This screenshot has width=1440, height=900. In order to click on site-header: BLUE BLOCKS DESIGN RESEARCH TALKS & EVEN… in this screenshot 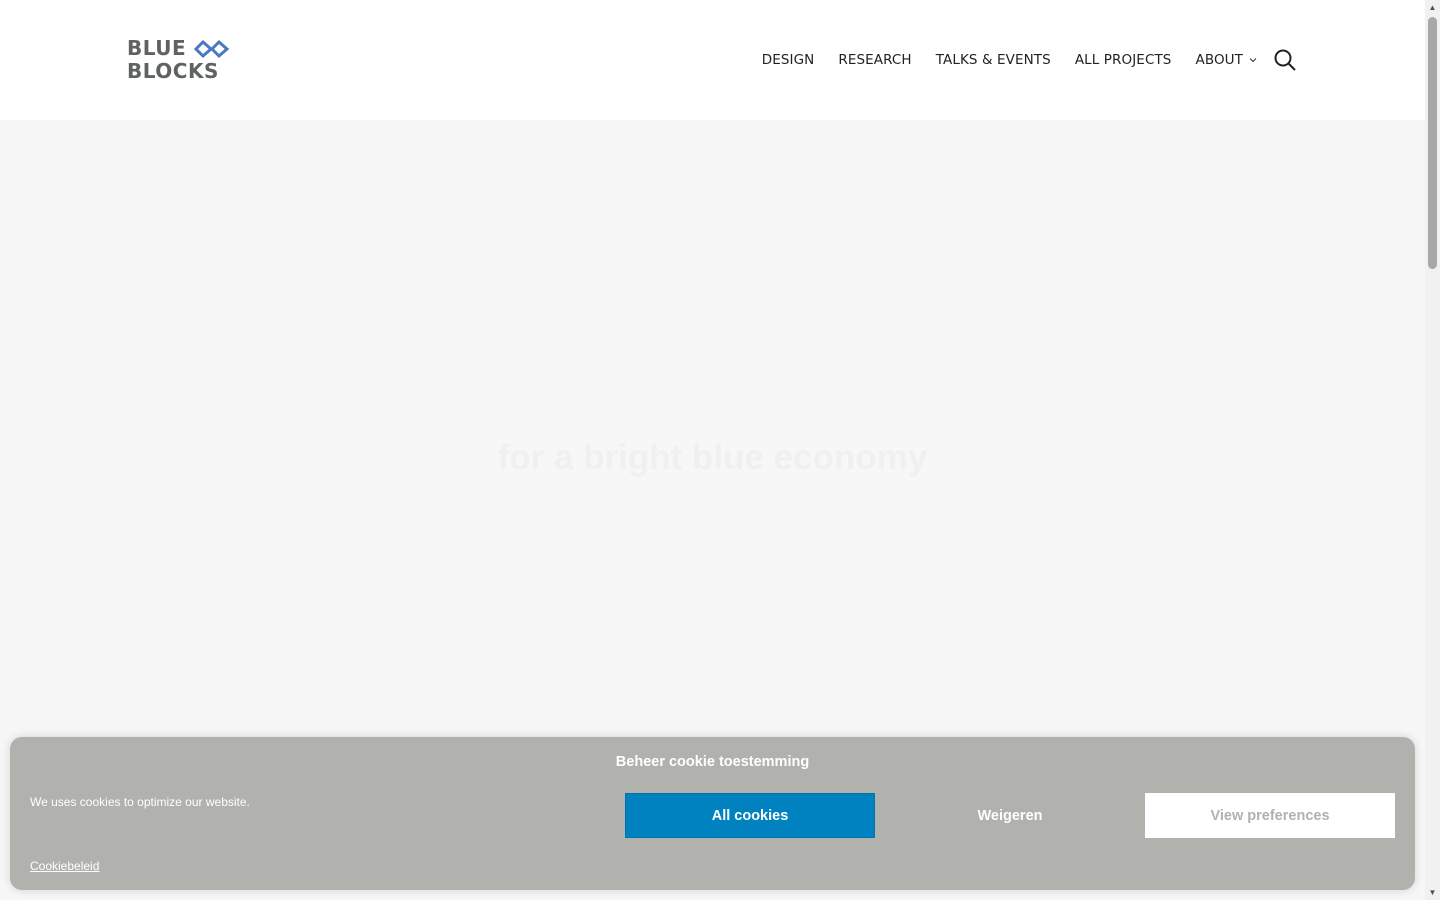, I will do `click(712, 60)`.